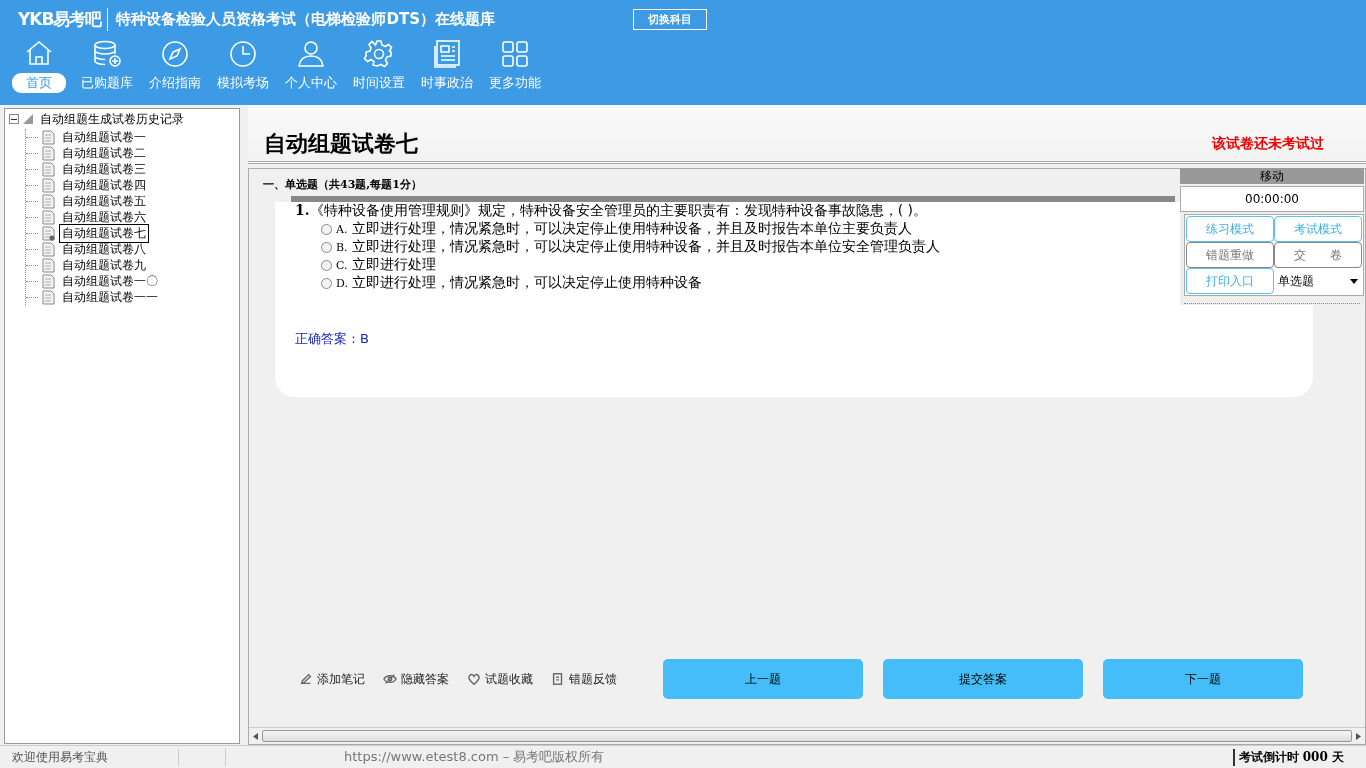 This screenshot has width=1366, height=768. I want to click on paper-status: 该试卷还未考试过, so click(1268, 144).